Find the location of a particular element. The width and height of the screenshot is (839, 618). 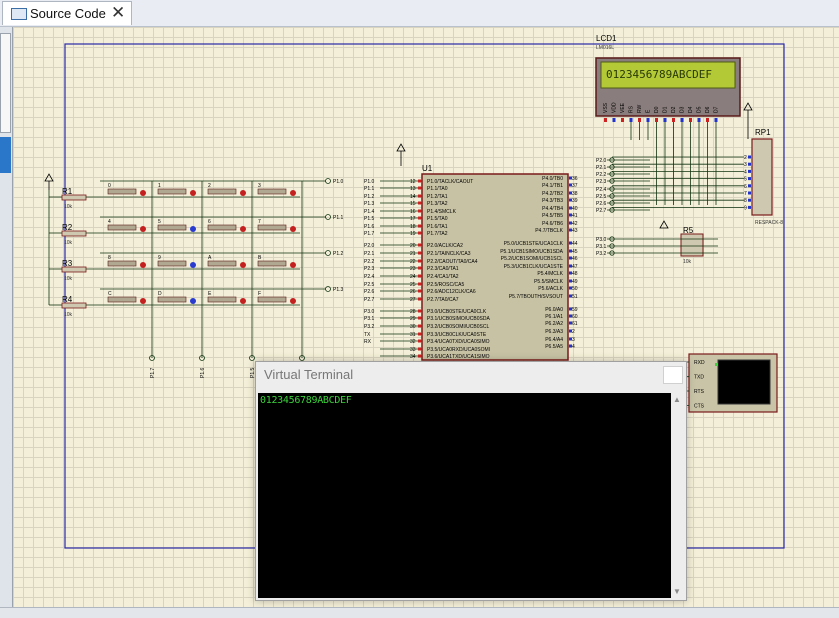

key-label: 1 is located at coordinates (159, 186).